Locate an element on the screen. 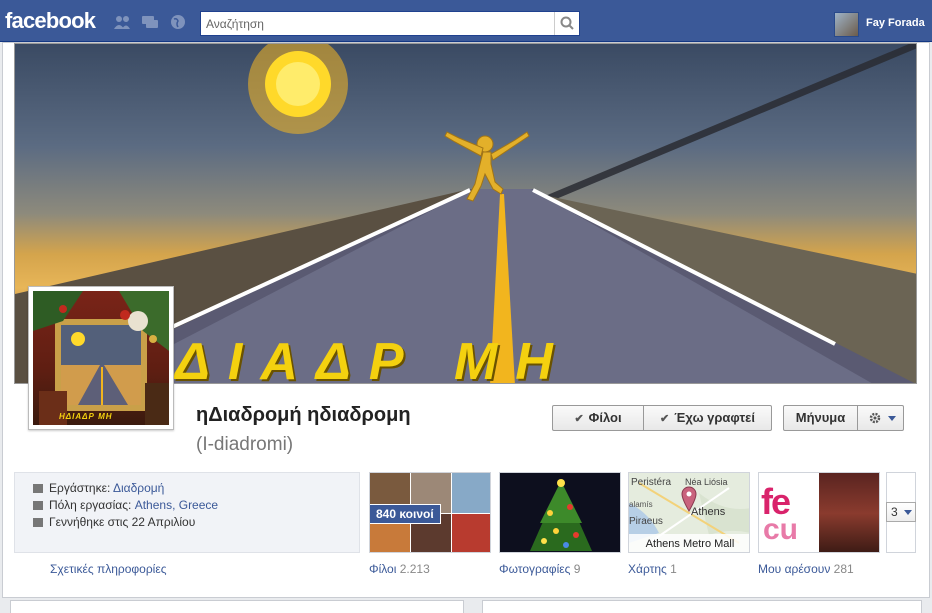 This screenshot has width=932, height=613. message-button-label: Μήνυμα is located at coordinates (820, 417).